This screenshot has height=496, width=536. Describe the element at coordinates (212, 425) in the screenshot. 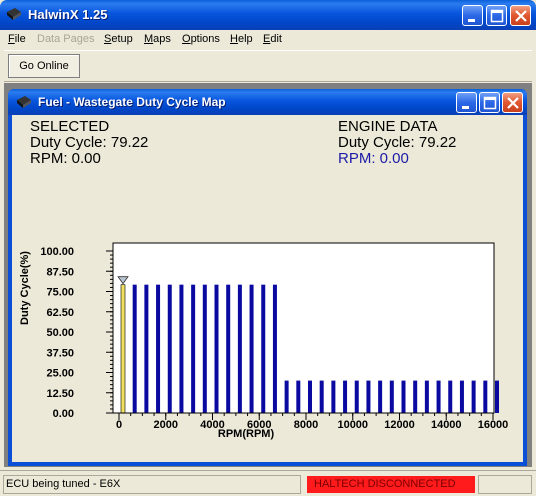

I see `x-tick-label: 4000` at that location.